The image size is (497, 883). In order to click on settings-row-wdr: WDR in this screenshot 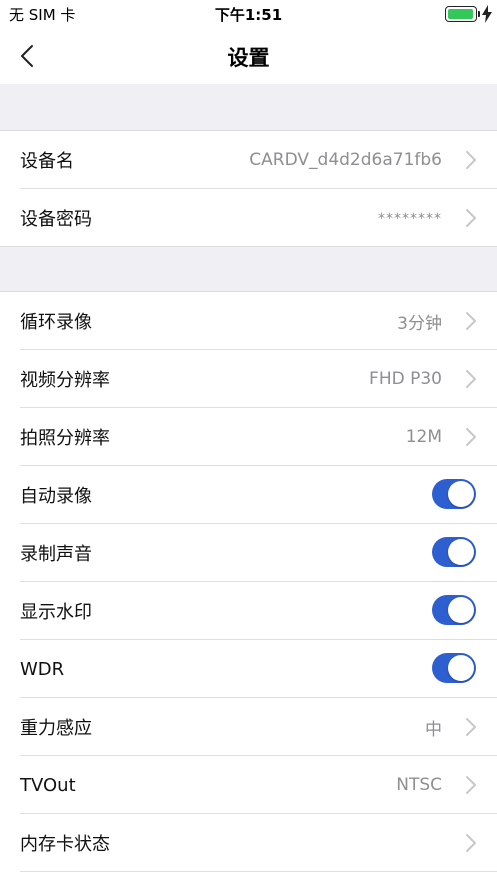, I will do `click(248, 669)`.